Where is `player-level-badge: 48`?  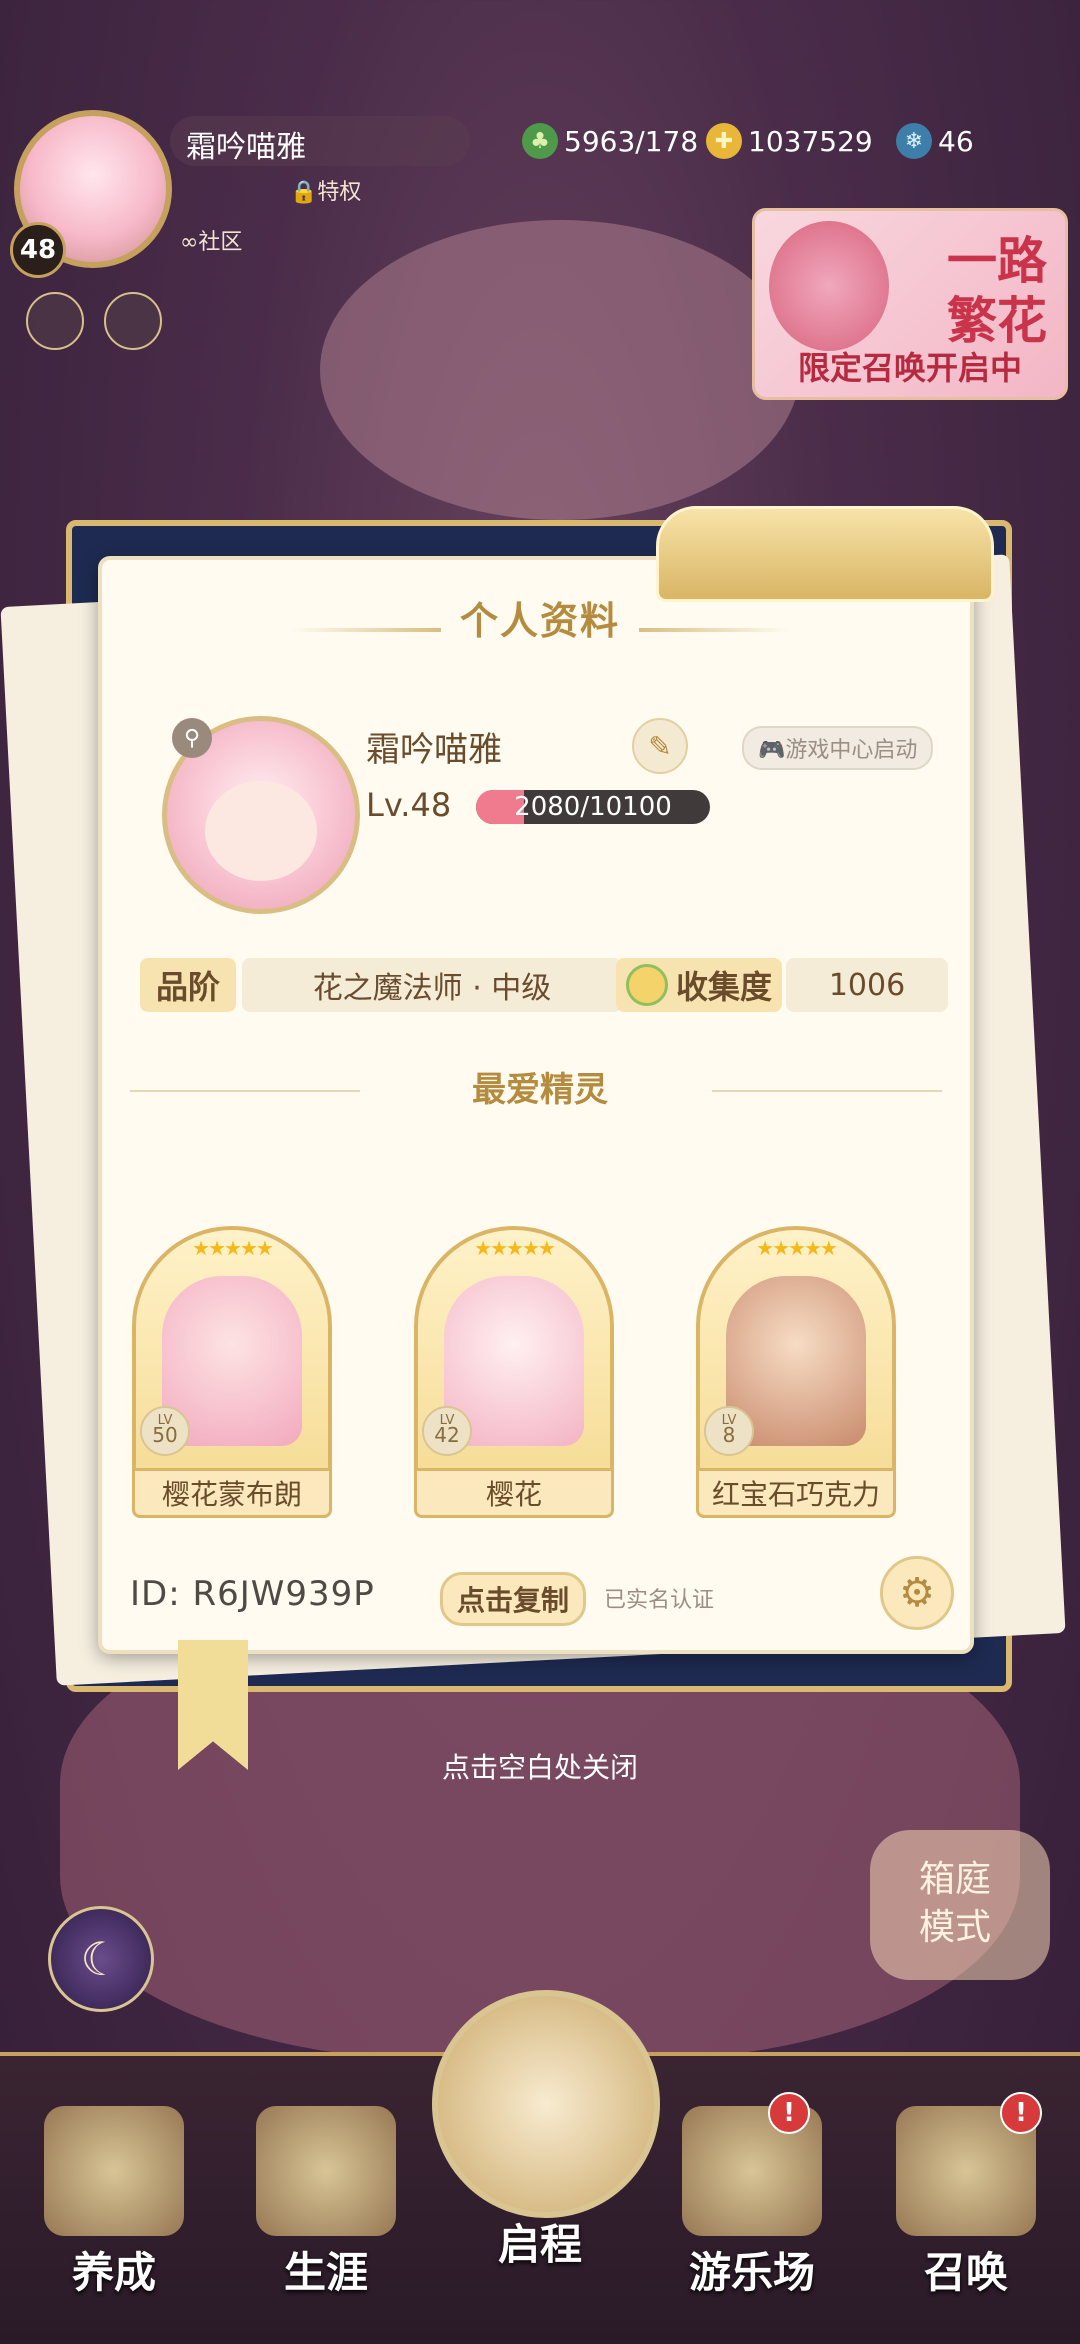
player-level-badge: 48 is located at coordinates (38, 250).